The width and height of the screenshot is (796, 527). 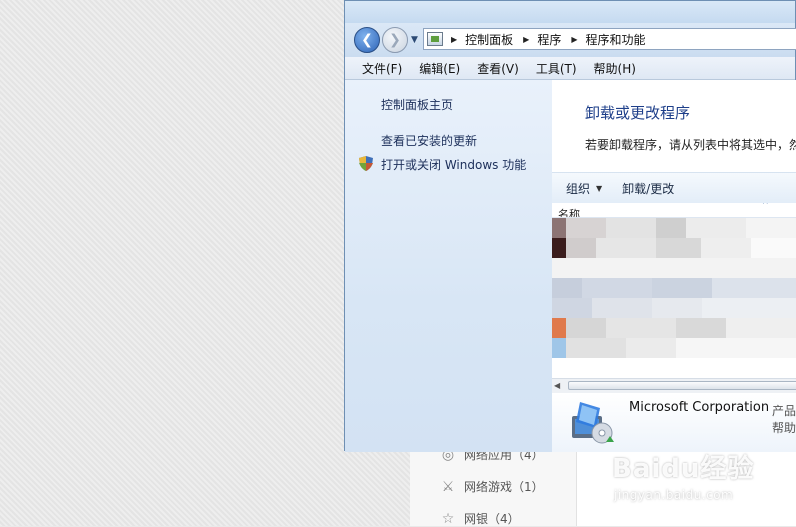 I want to click on program-list, so click(x=674, y=298).